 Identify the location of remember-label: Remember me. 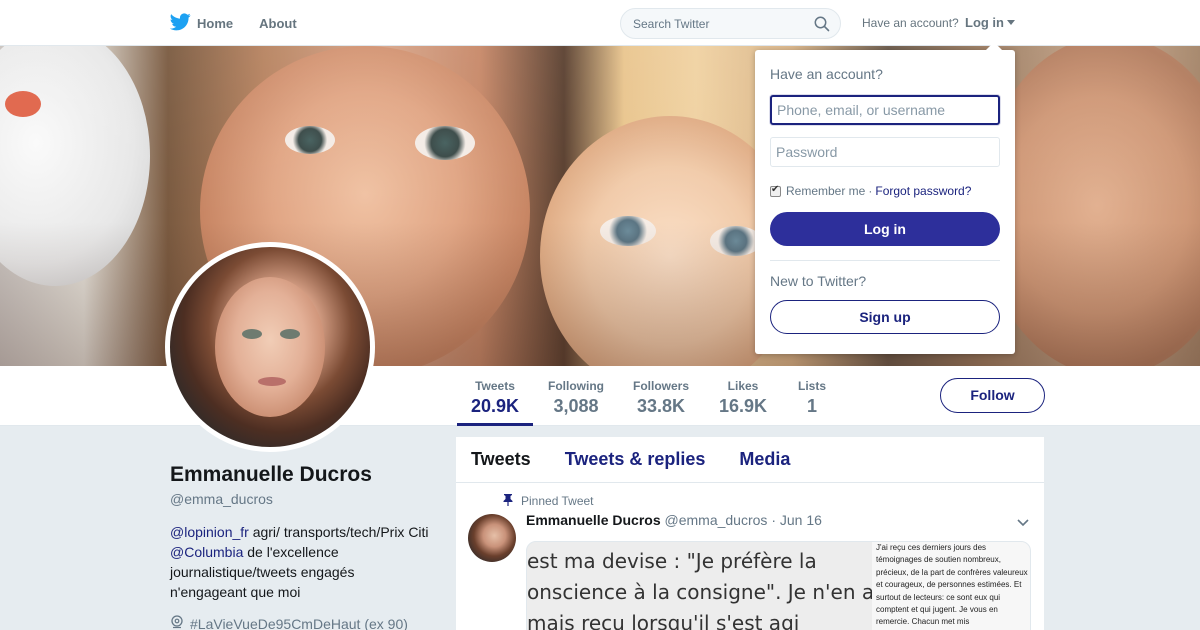
(825, 191).